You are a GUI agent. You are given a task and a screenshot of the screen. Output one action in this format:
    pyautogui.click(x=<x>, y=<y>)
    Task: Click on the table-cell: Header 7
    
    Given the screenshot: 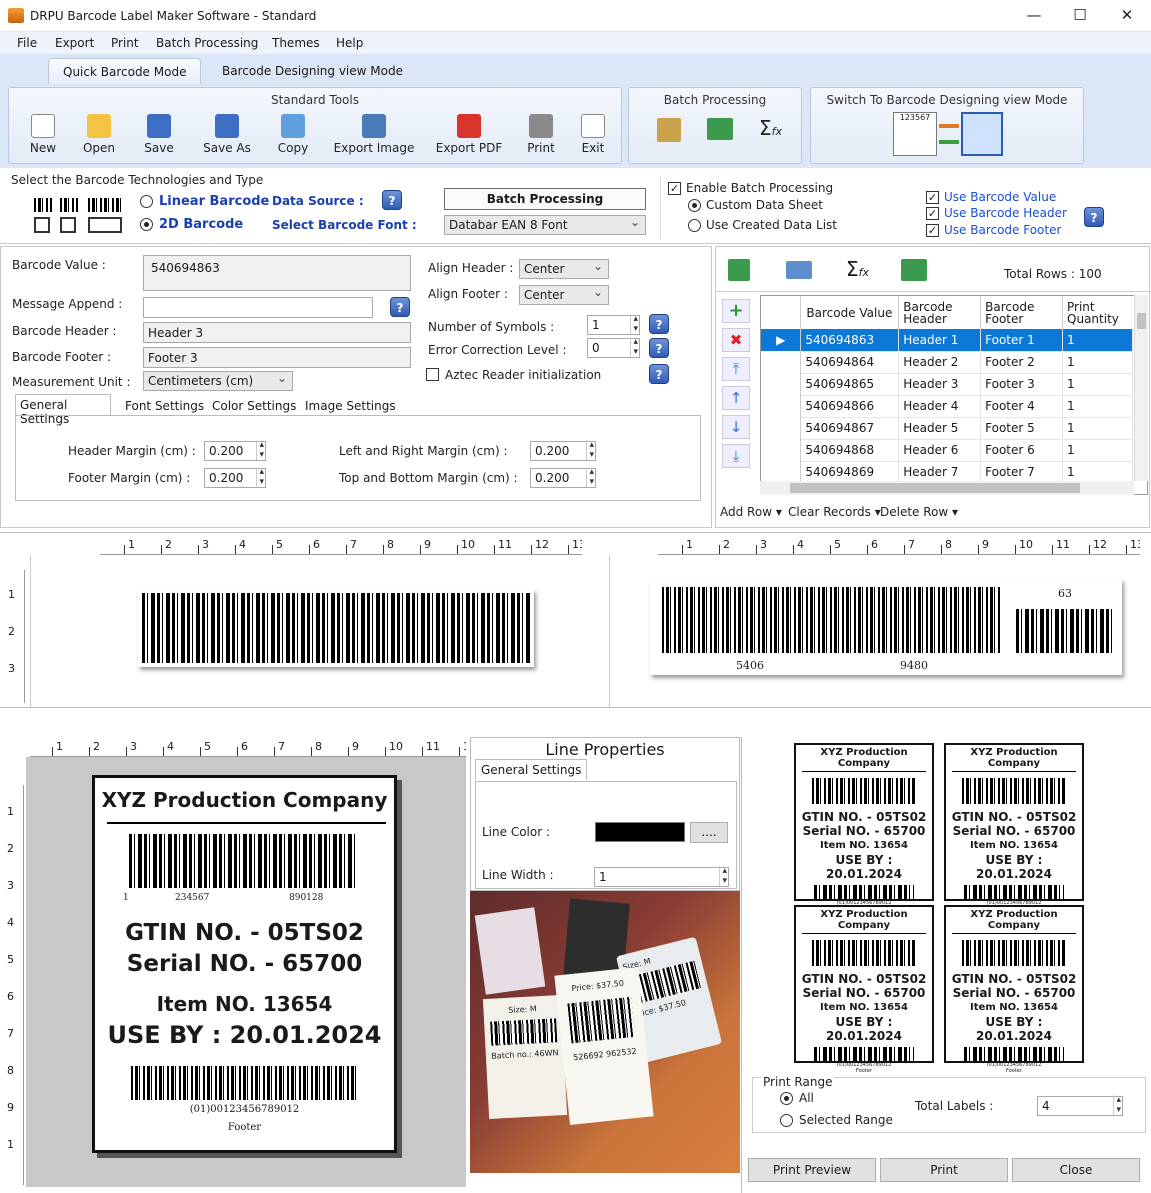 What is the action you would take?
    pyautogui.click(x=940, y=472)
    